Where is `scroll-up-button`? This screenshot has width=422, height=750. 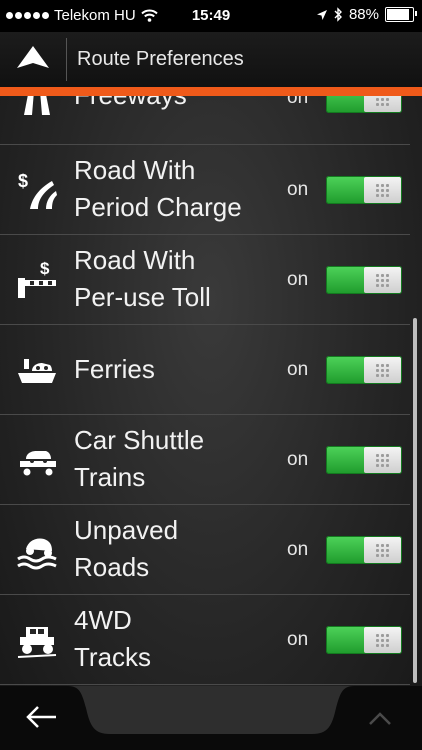
scroll-up-button is located at coordinates (380, 718).